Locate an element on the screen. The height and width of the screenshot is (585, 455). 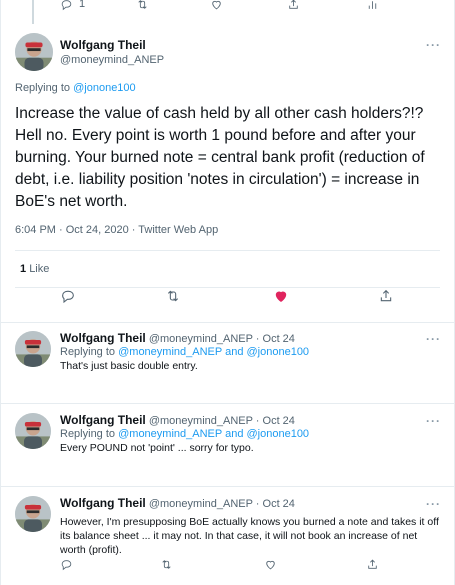
tweet-timestamp: 6:04 PM · Oct 24, 2020 · Twitter Web App is located at coordinates (116, 230).